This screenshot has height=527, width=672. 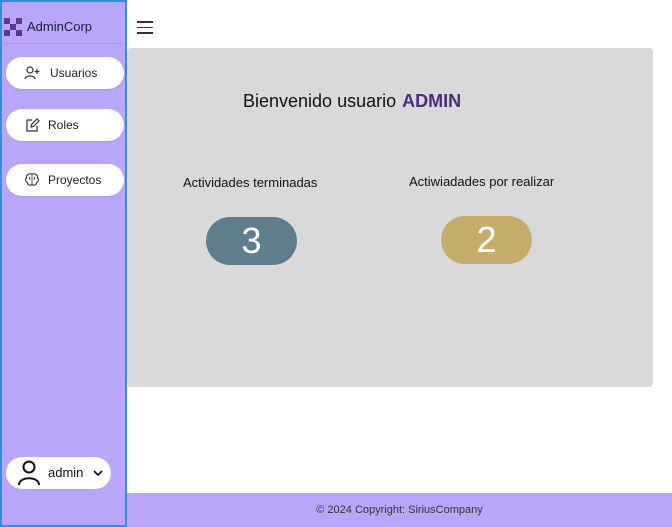 I want to click on stat-label-por-realizar: Actiwiadades por realizar, so click(x=482, y=181).